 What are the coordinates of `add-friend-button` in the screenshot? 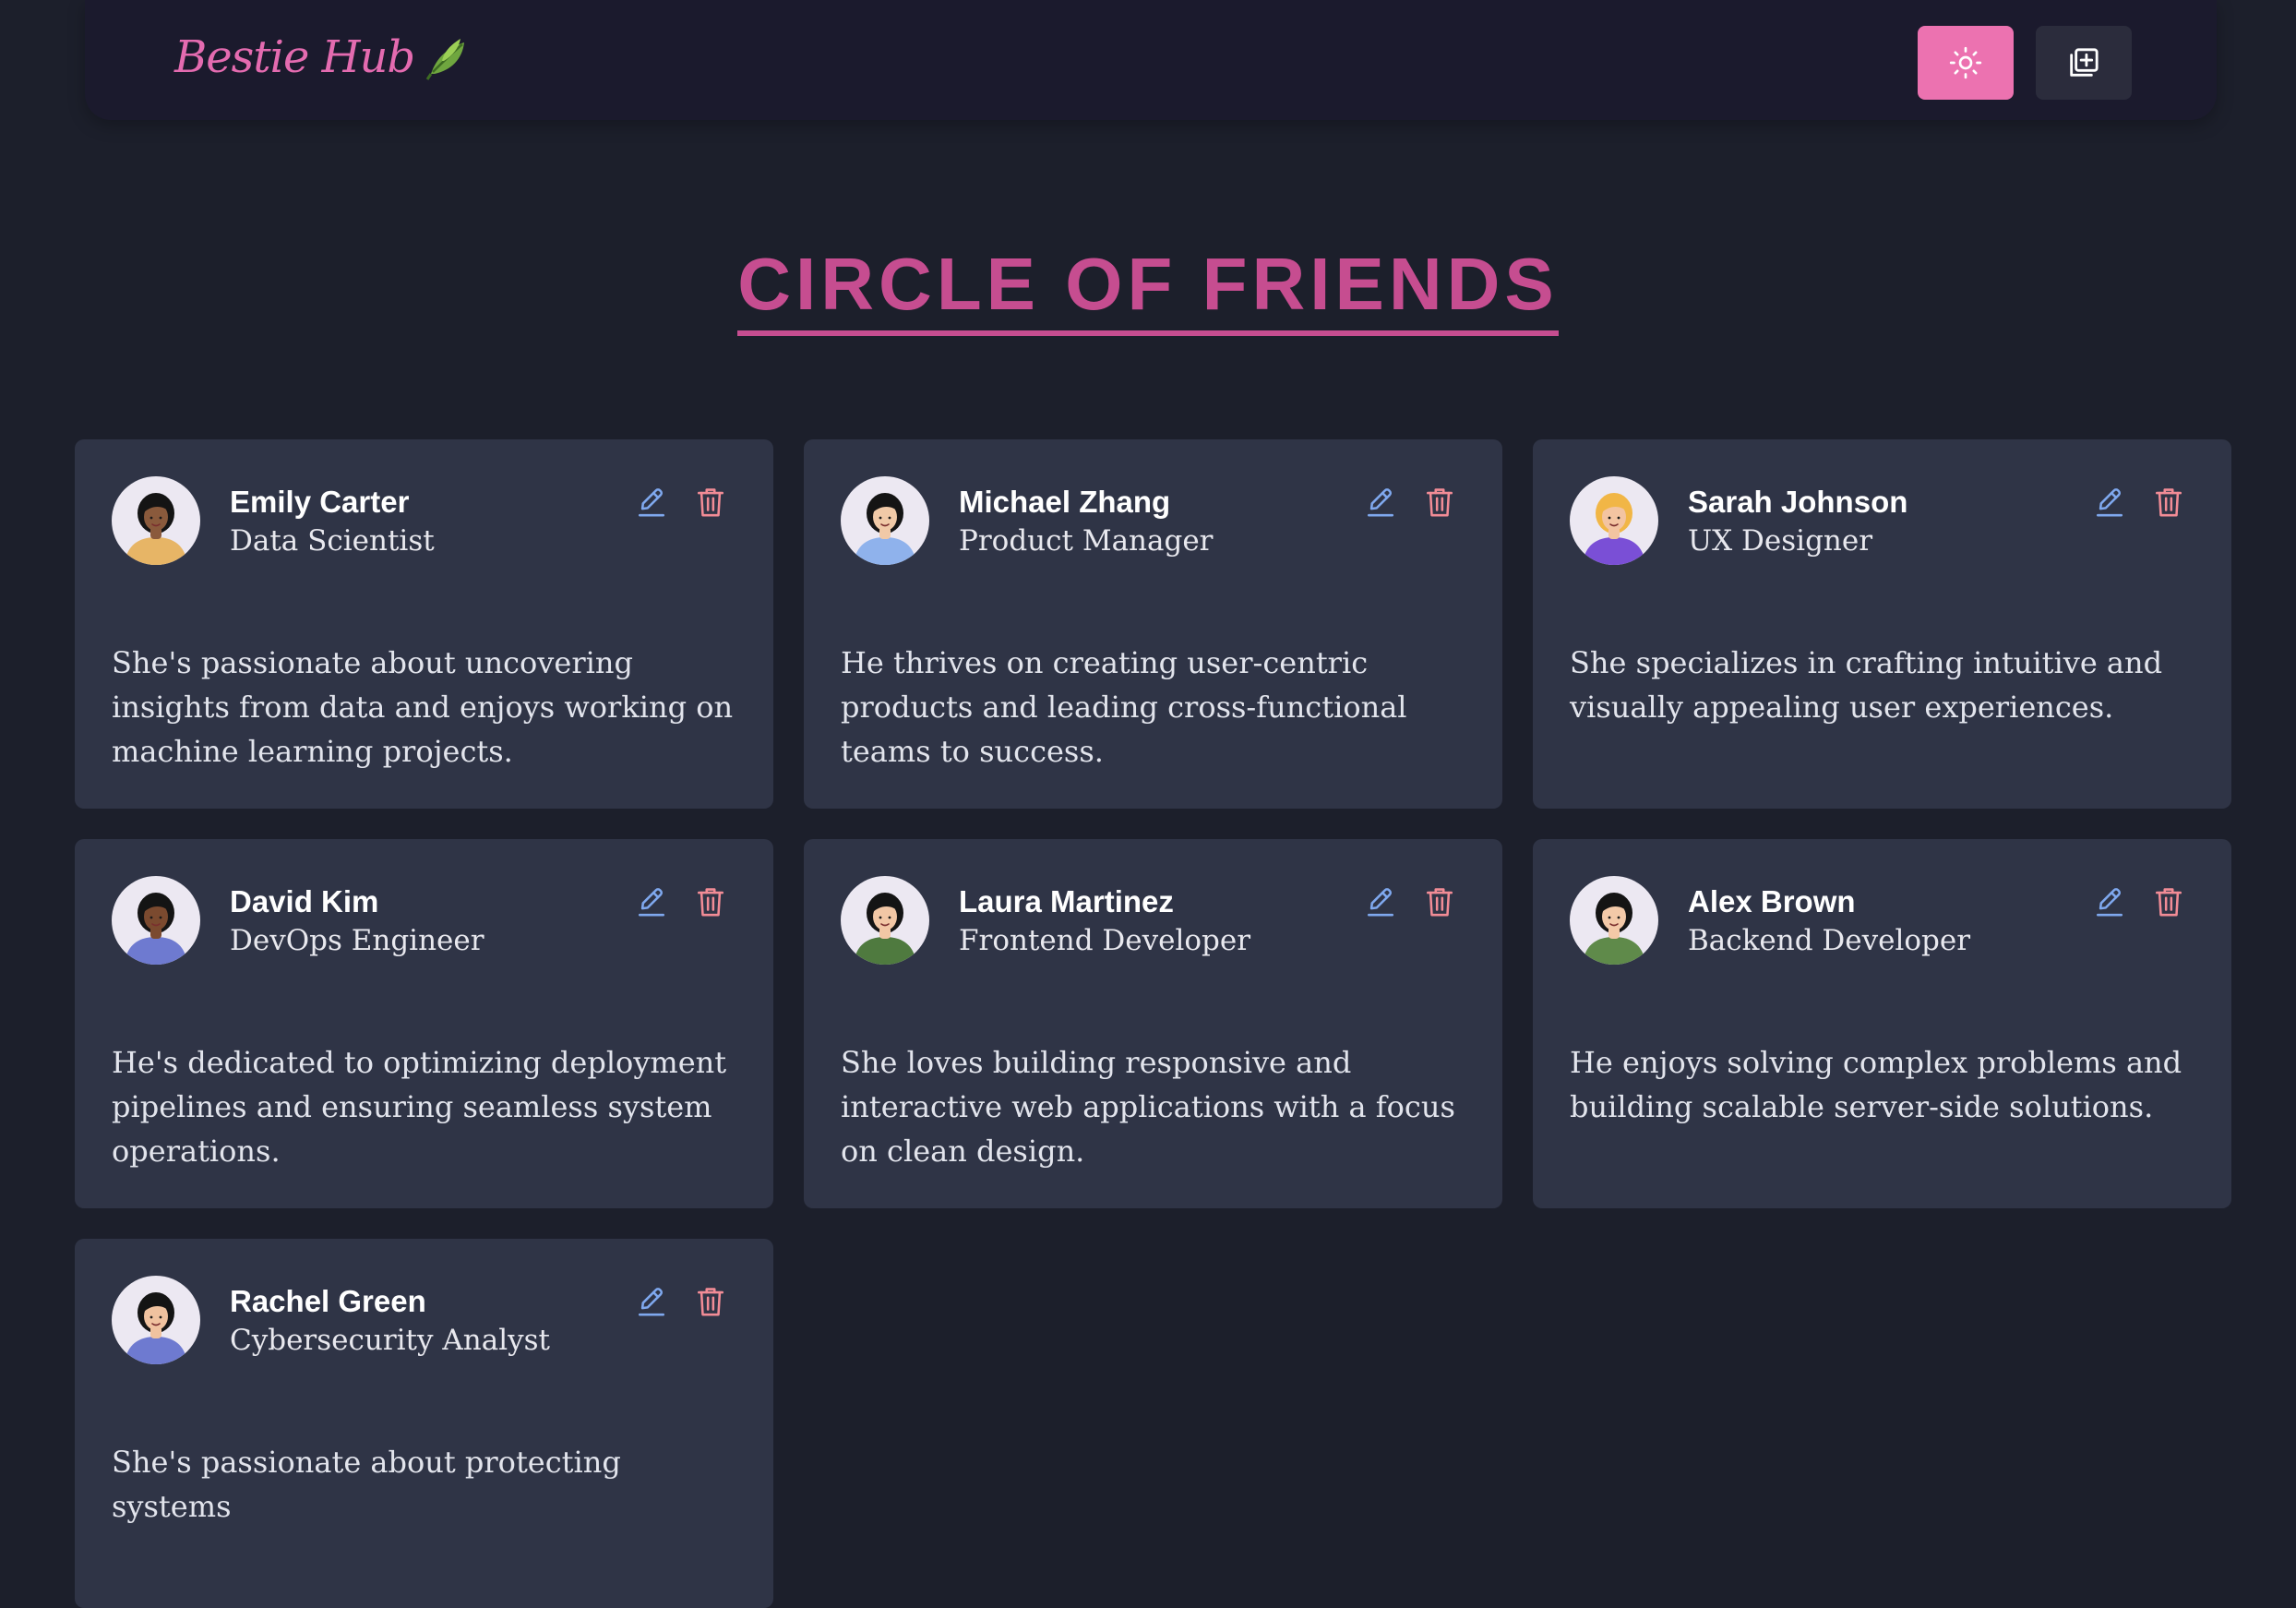 It's located at (2084, 63).